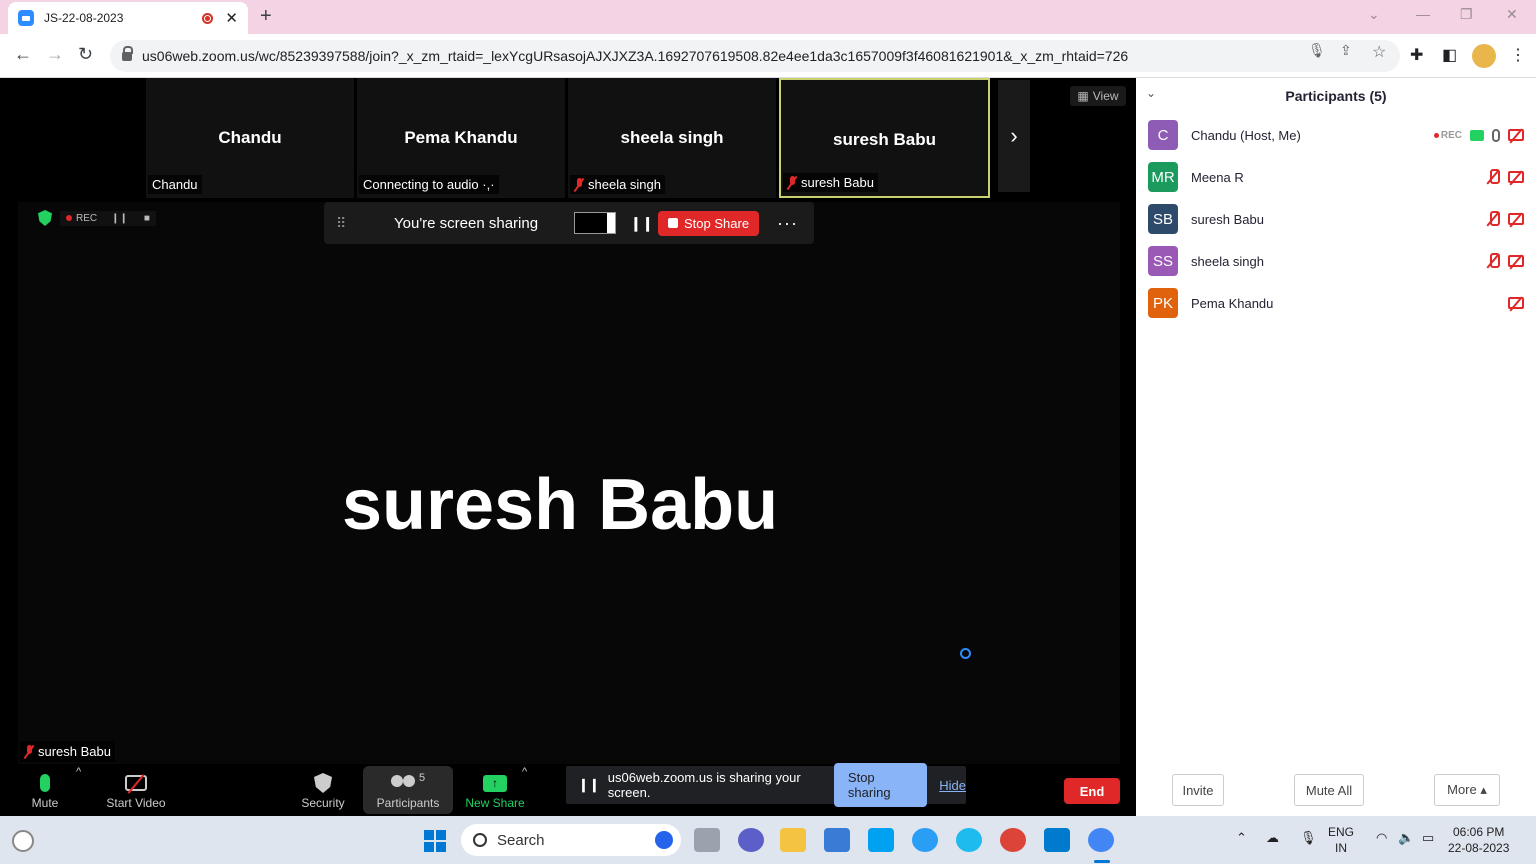  What do you see at coordinates (1428, 838) in the screenshot?
I see `battery-icon: ▭` at bounding box center [1428, 838].